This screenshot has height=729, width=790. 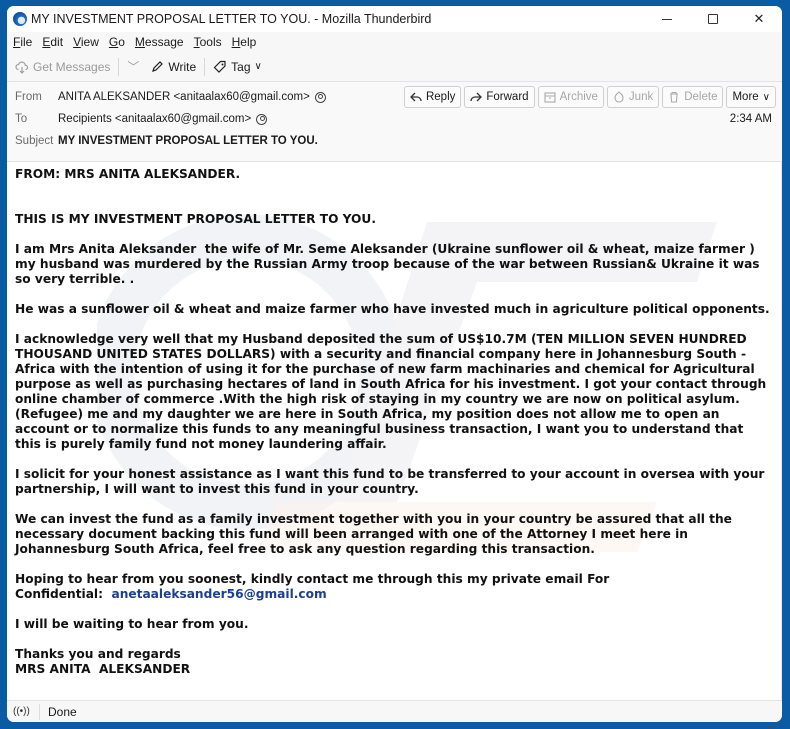 I want to click on maximize-button, so click(x=713, y=19).